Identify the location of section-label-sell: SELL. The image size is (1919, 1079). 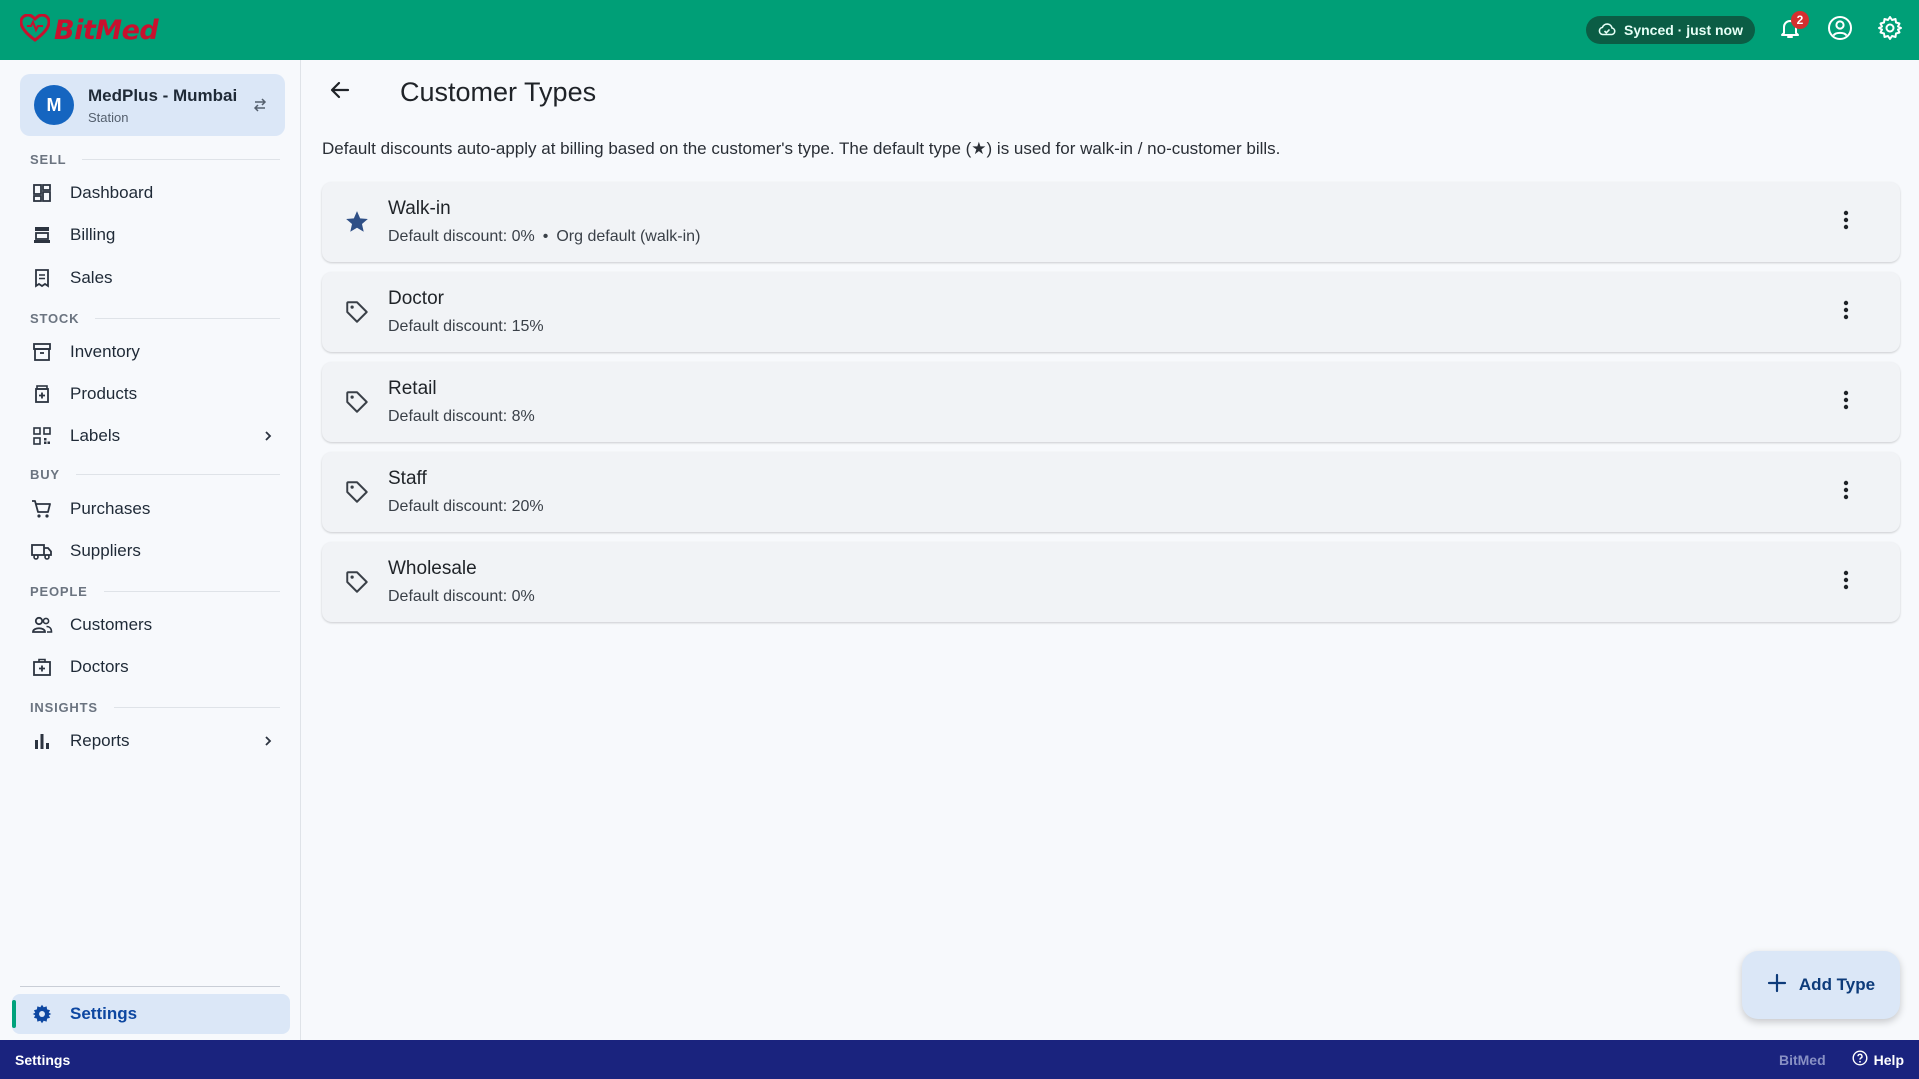
(155, 159).